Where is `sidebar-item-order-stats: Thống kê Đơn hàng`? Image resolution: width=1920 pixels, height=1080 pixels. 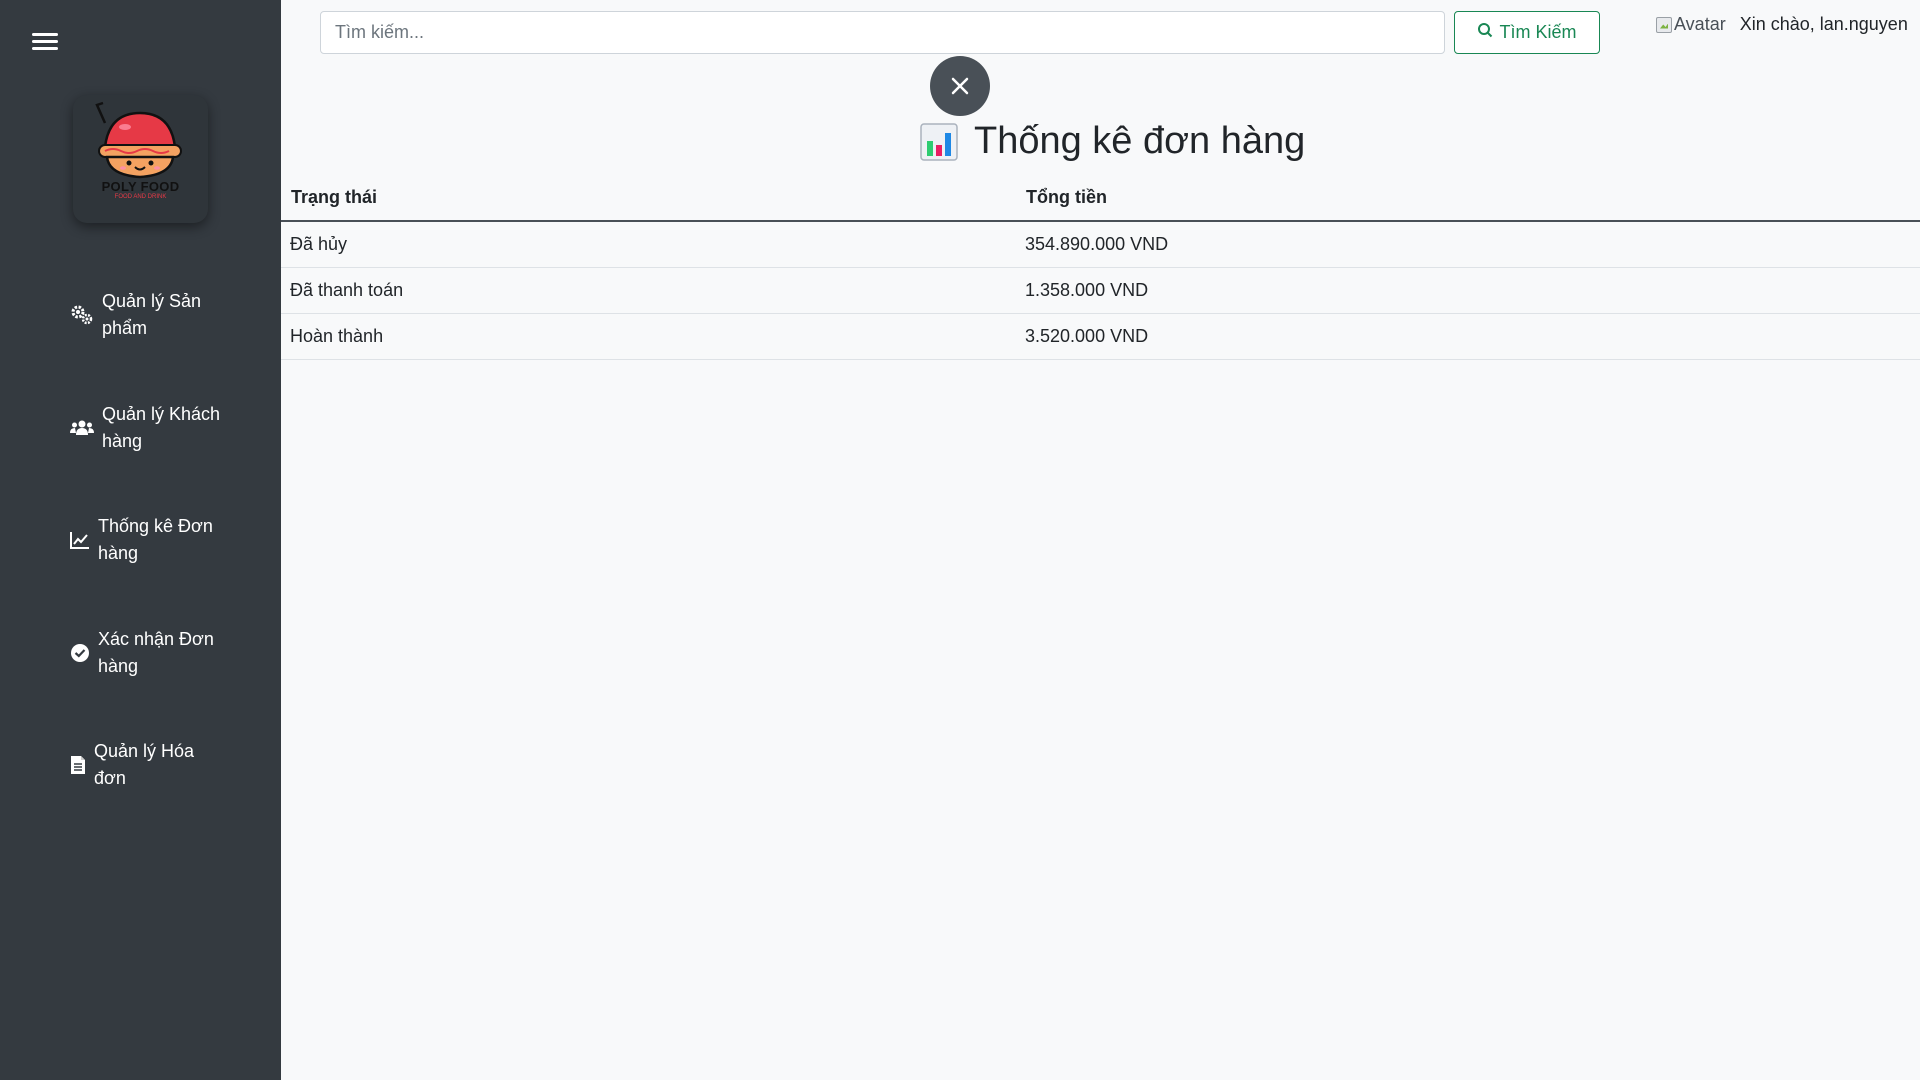
sidebar-item-order-stats: Thống kê Đơn hàng is located at coordinates (149, 540).